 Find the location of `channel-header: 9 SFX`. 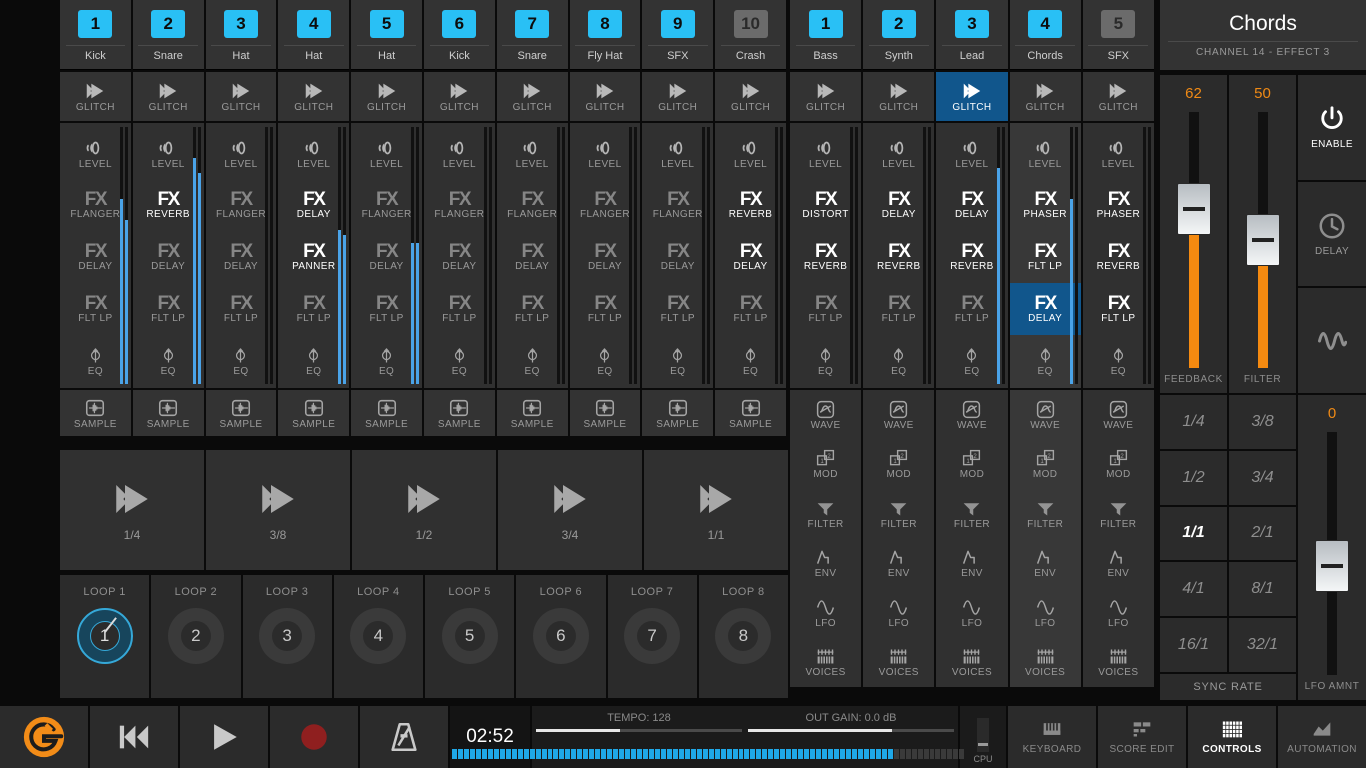

channel-header: 9 SFX is located at coordinates (678, 35).